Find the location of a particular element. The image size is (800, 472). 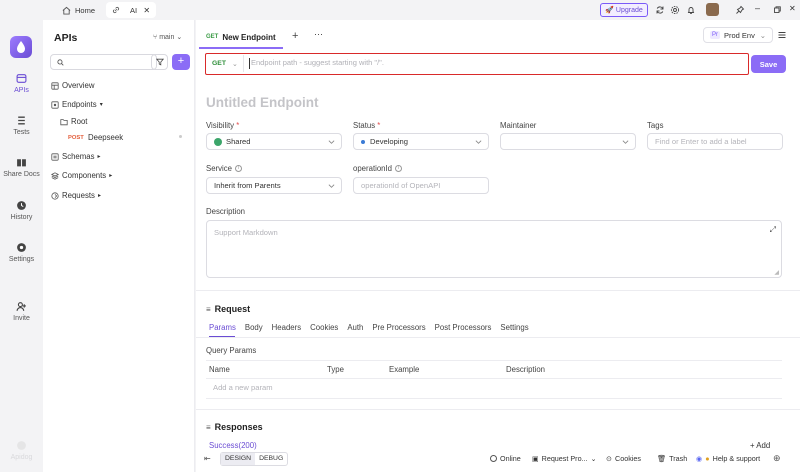

cookies-button: ⊙ Cookies is located at coordinates (623, 458).